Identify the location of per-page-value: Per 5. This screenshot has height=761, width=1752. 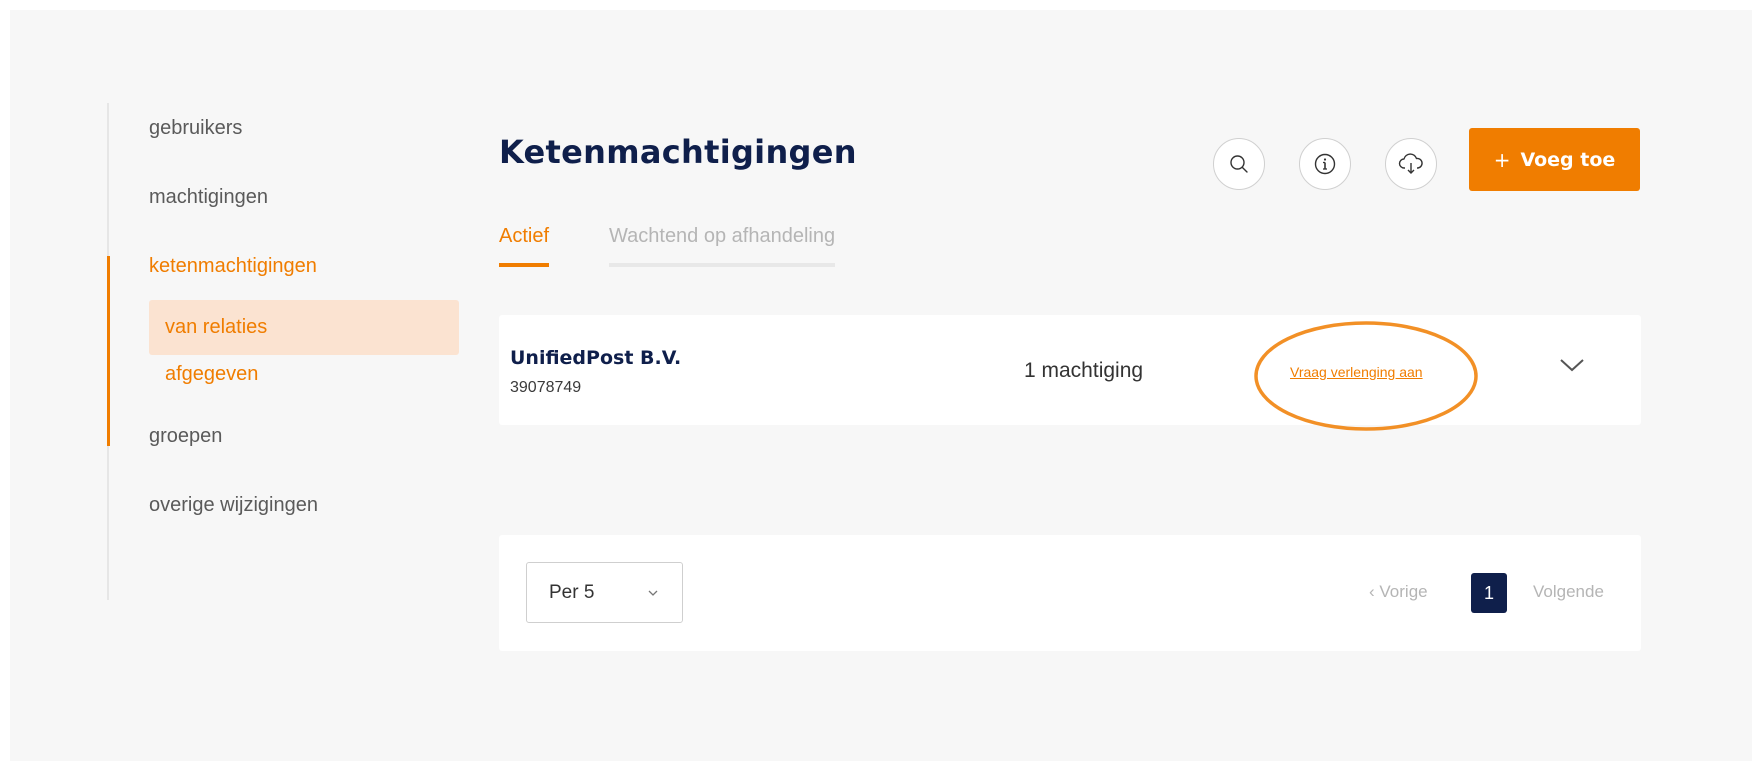
(572, 592).